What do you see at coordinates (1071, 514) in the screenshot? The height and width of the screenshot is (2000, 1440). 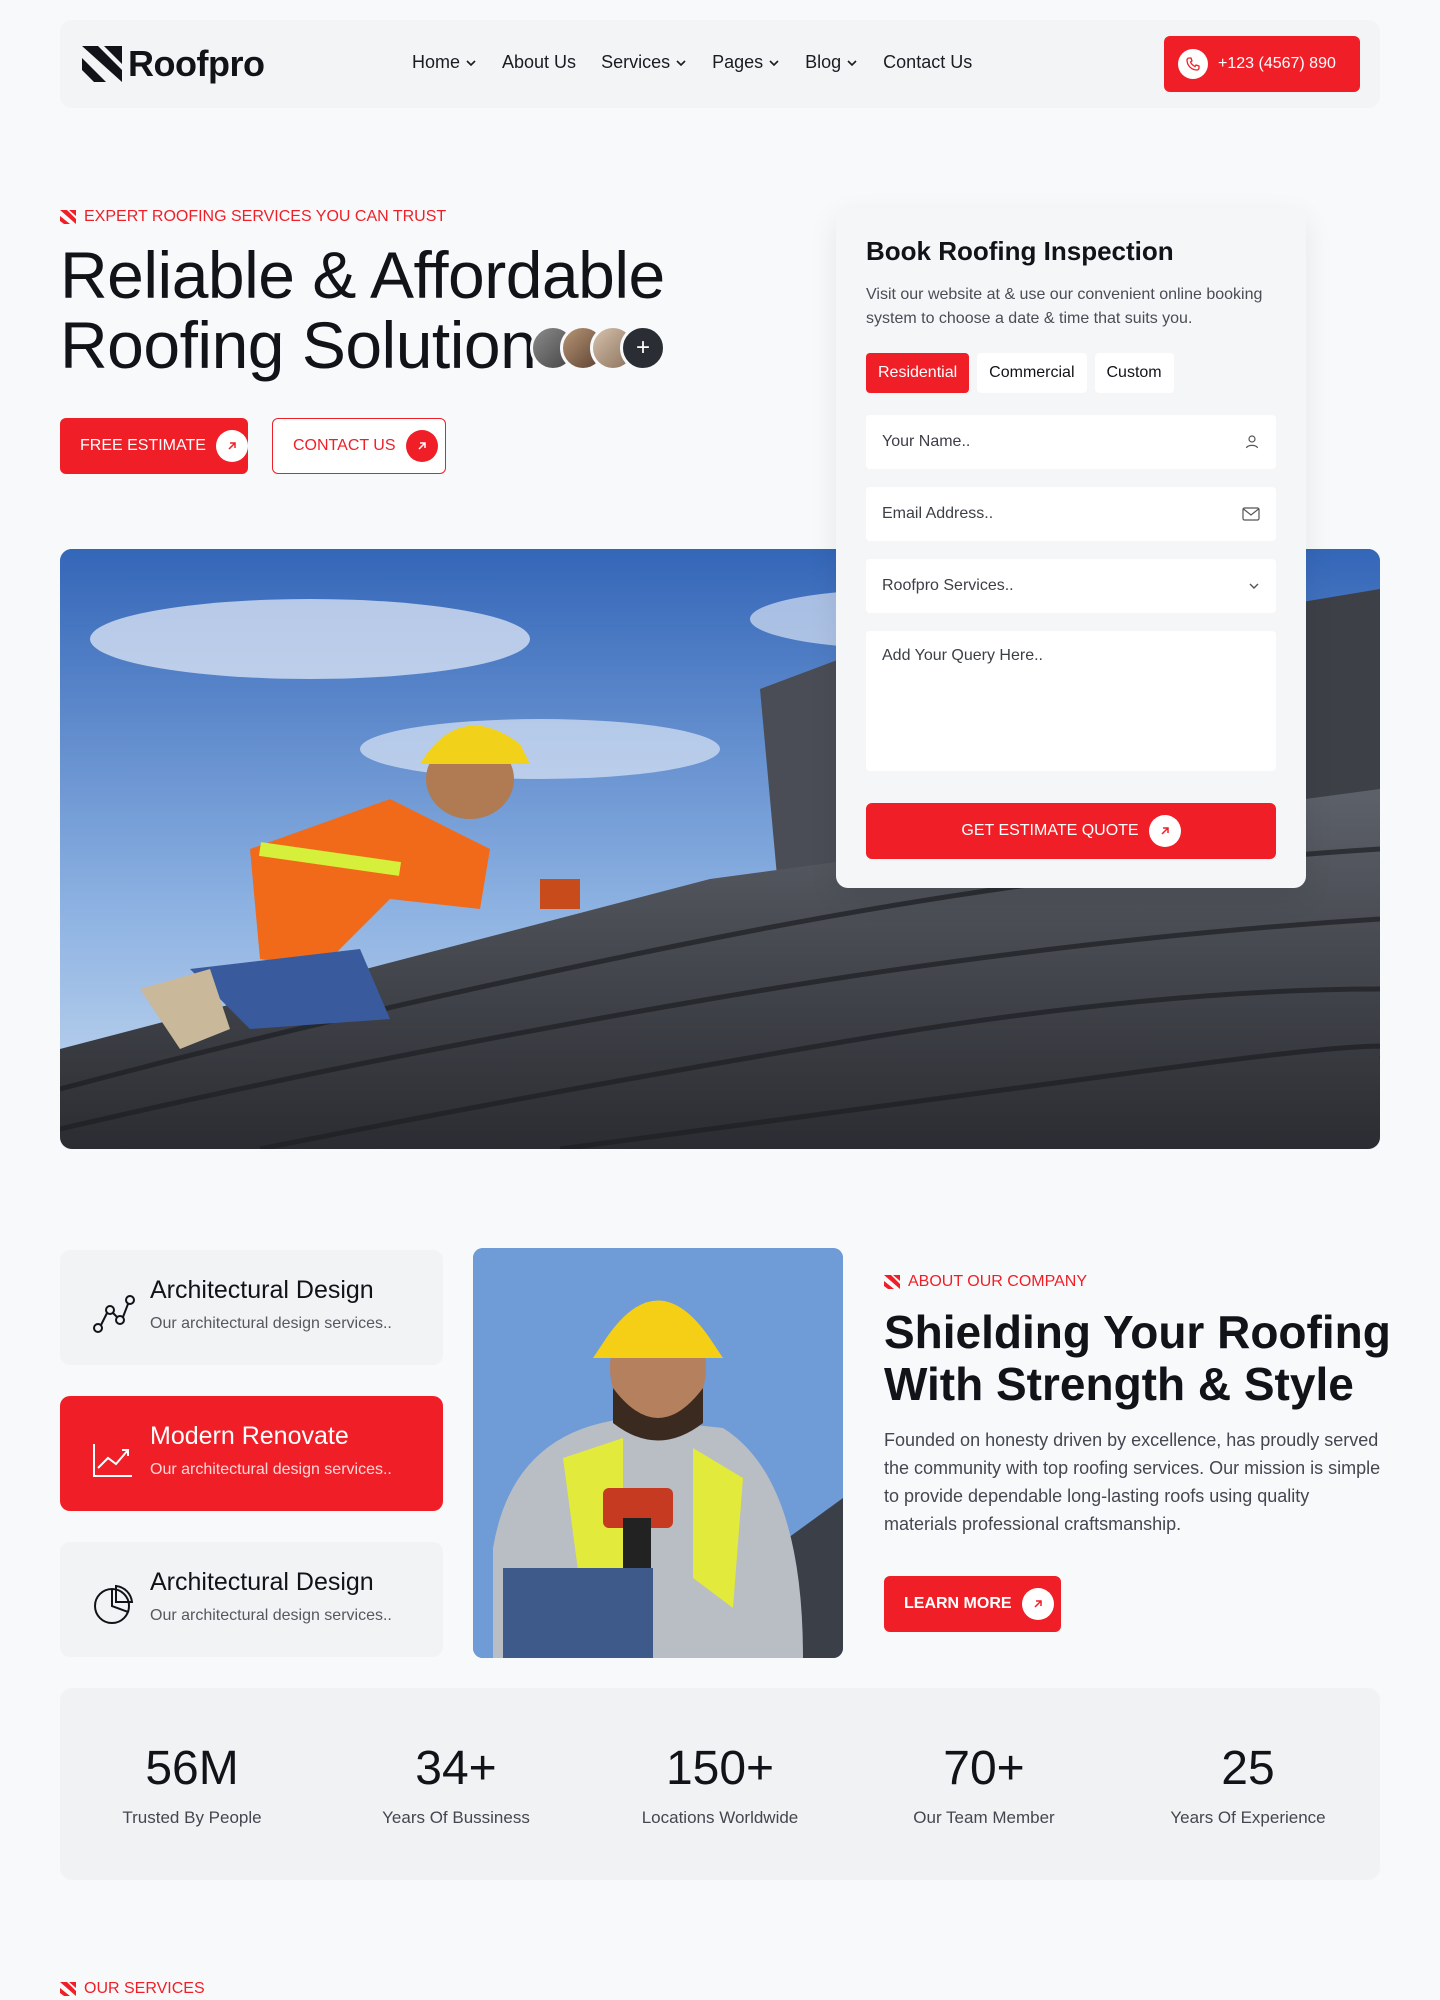 I see `email-field: Email Address..` at bounding box center [1071, 514].